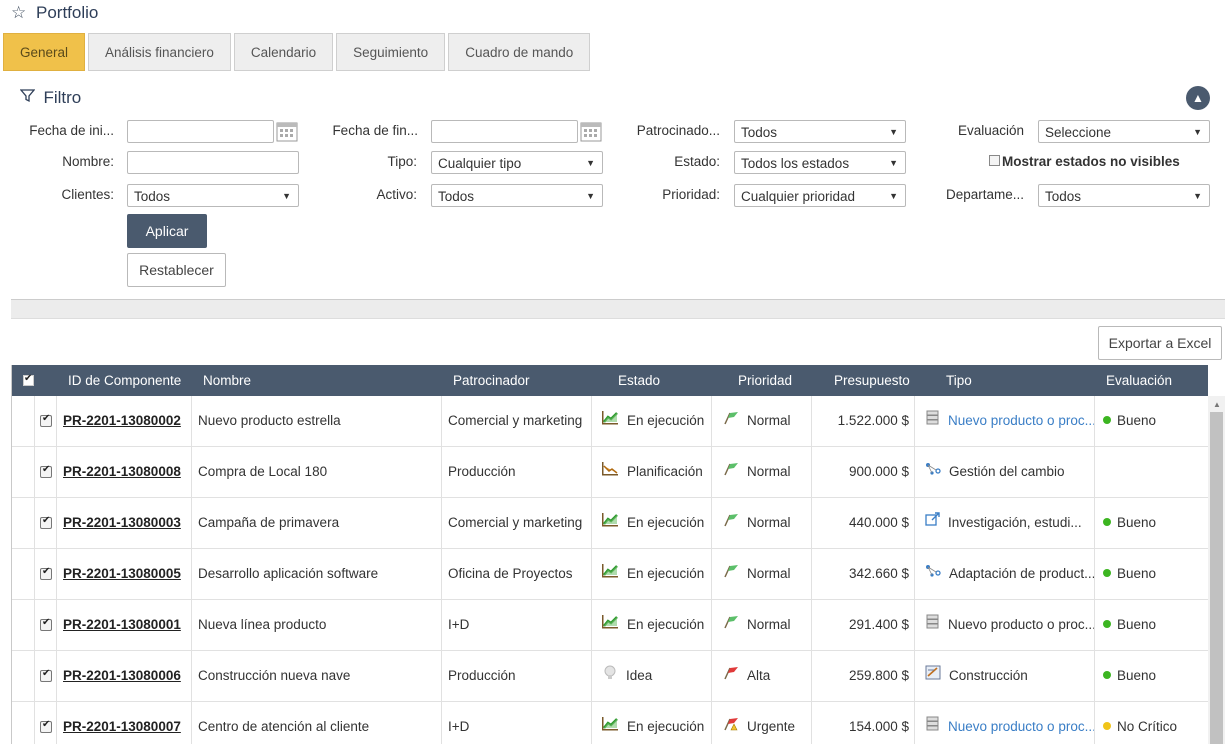 This screenshot has width=1229, height=744. I want to click on tab-seguimiento: Seguimiento, so click(391, 52).